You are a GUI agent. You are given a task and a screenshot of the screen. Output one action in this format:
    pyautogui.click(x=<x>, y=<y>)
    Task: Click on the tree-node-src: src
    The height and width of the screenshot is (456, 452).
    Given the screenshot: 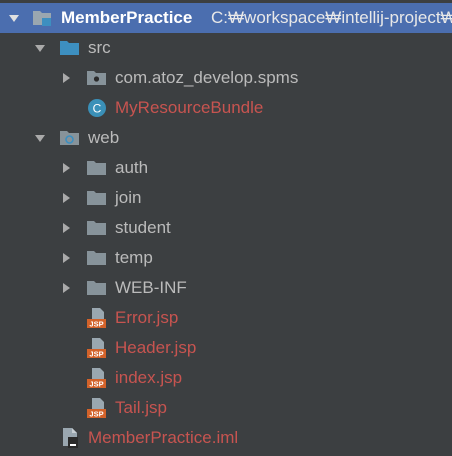 What is the action you would take?
    pyautogui.click(x=226, y=48)
    